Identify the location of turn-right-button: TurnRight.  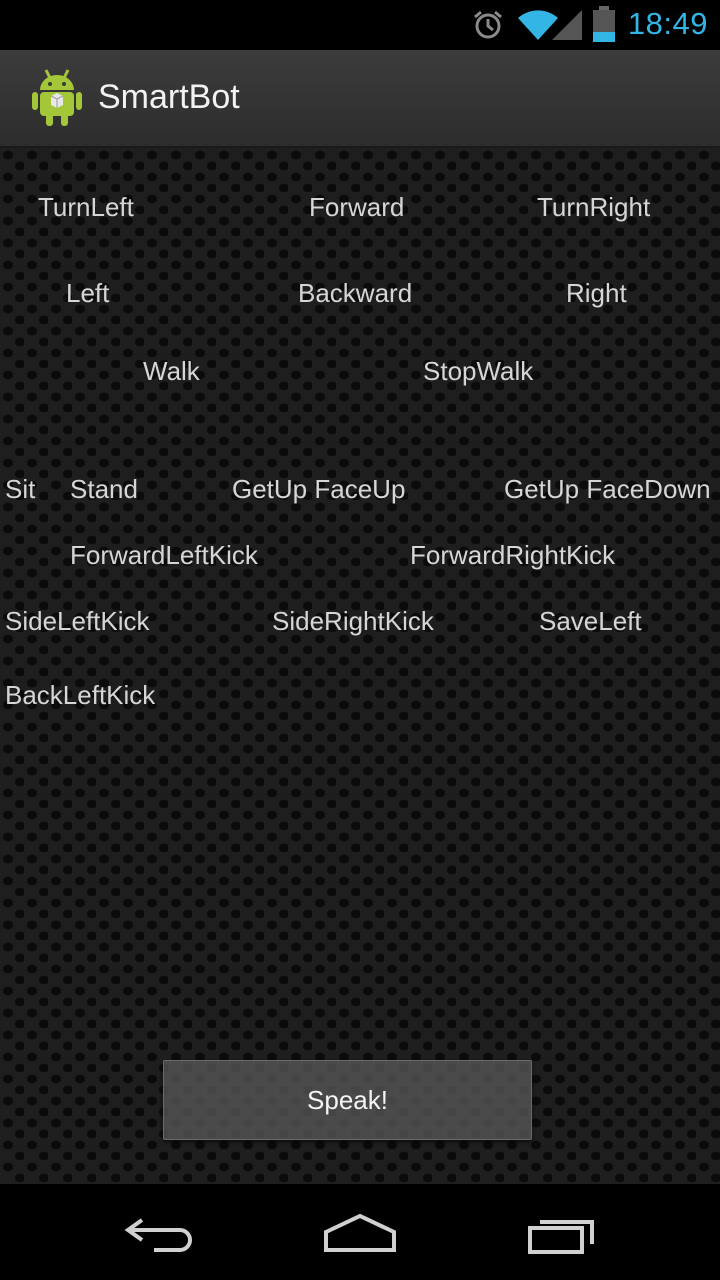
(593, 207).